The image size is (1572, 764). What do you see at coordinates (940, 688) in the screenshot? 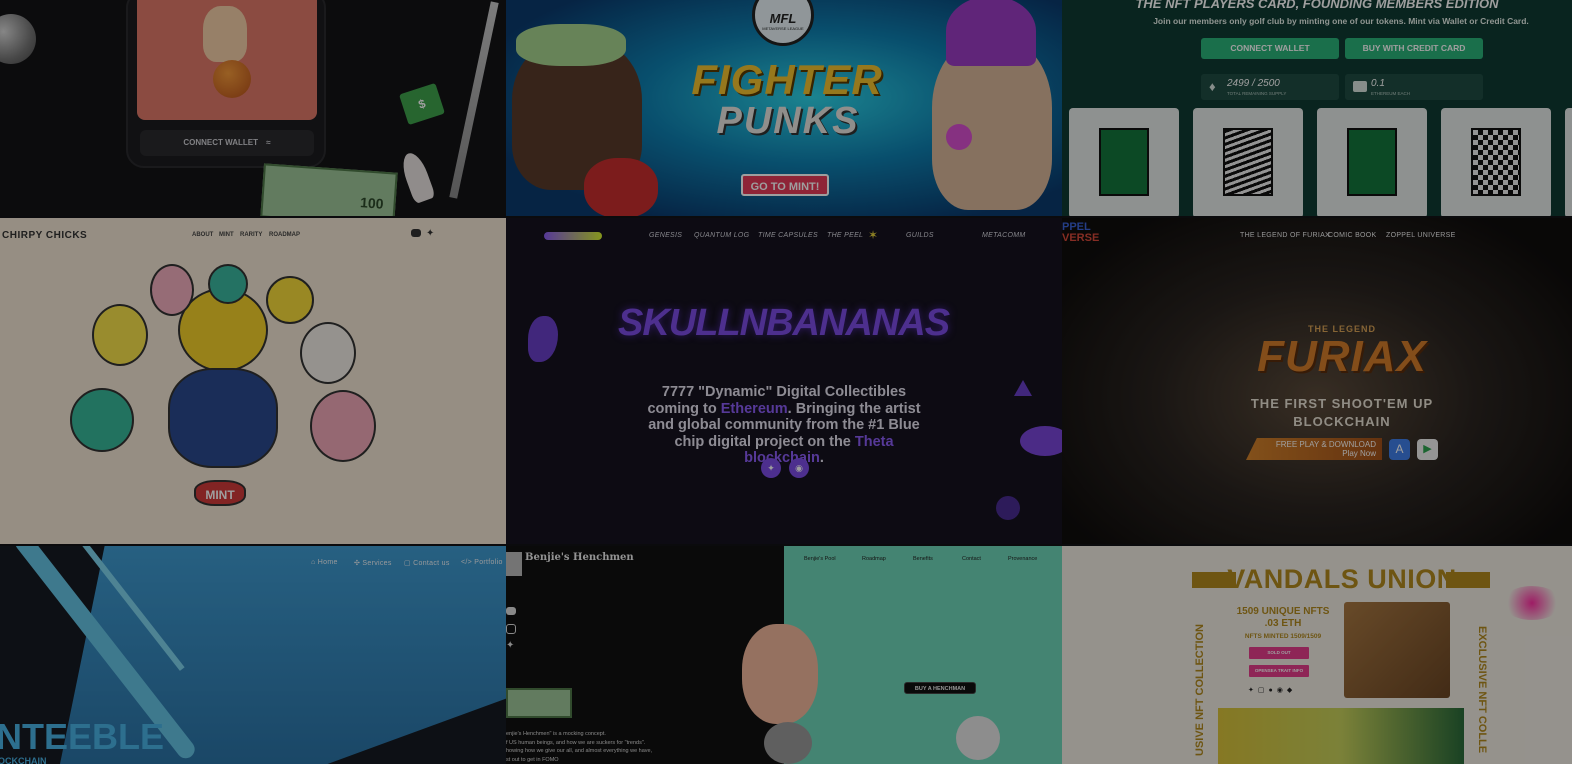
I see `buy-henchman-button: BUY A HENCHMAN` at bounding box center [940, 688].